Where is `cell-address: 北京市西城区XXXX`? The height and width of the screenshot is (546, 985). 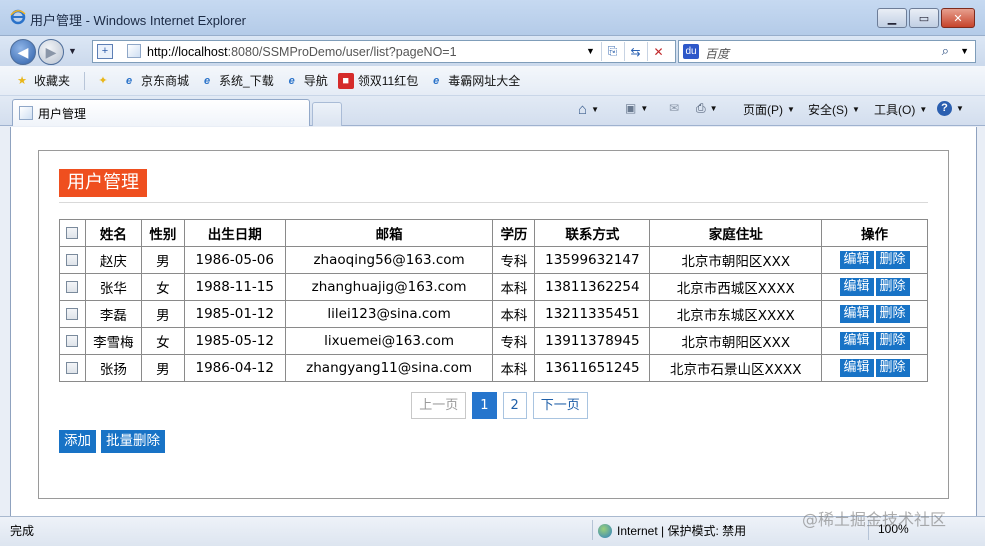
cell-address: 北京市西城区XXXX is located at coordinates (736, 287).